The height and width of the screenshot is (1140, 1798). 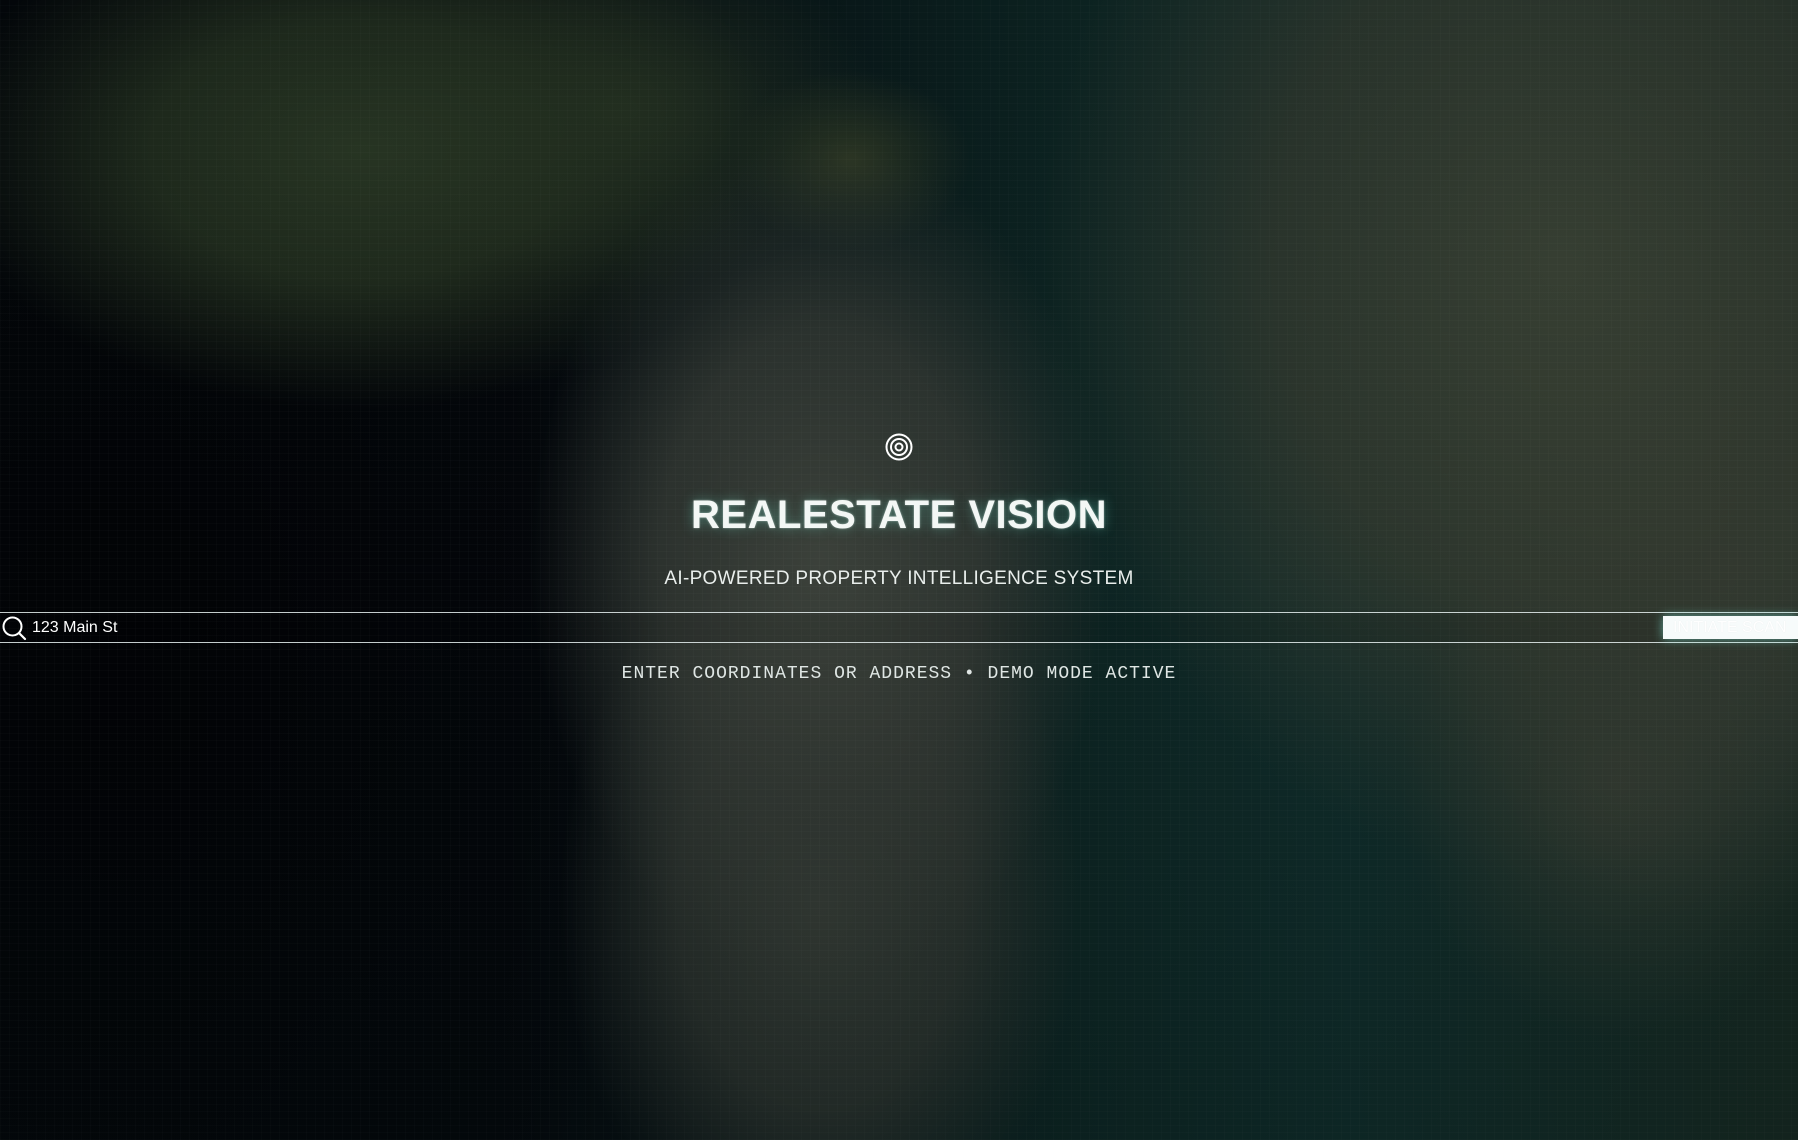 I want to click on search-bar: INITIATE SCAN, so click(x=899, y=627).